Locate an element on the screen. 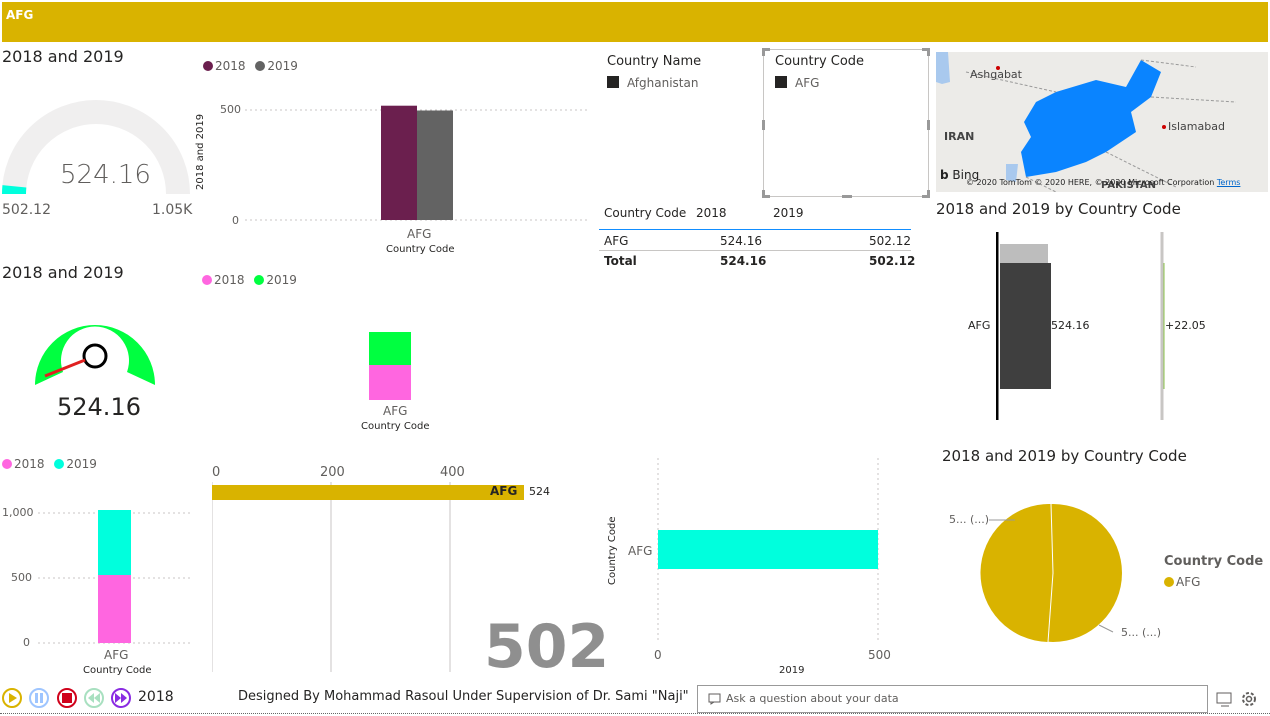  gauge2-title: 2018 and 2019 is located at coordinates (63, 272).